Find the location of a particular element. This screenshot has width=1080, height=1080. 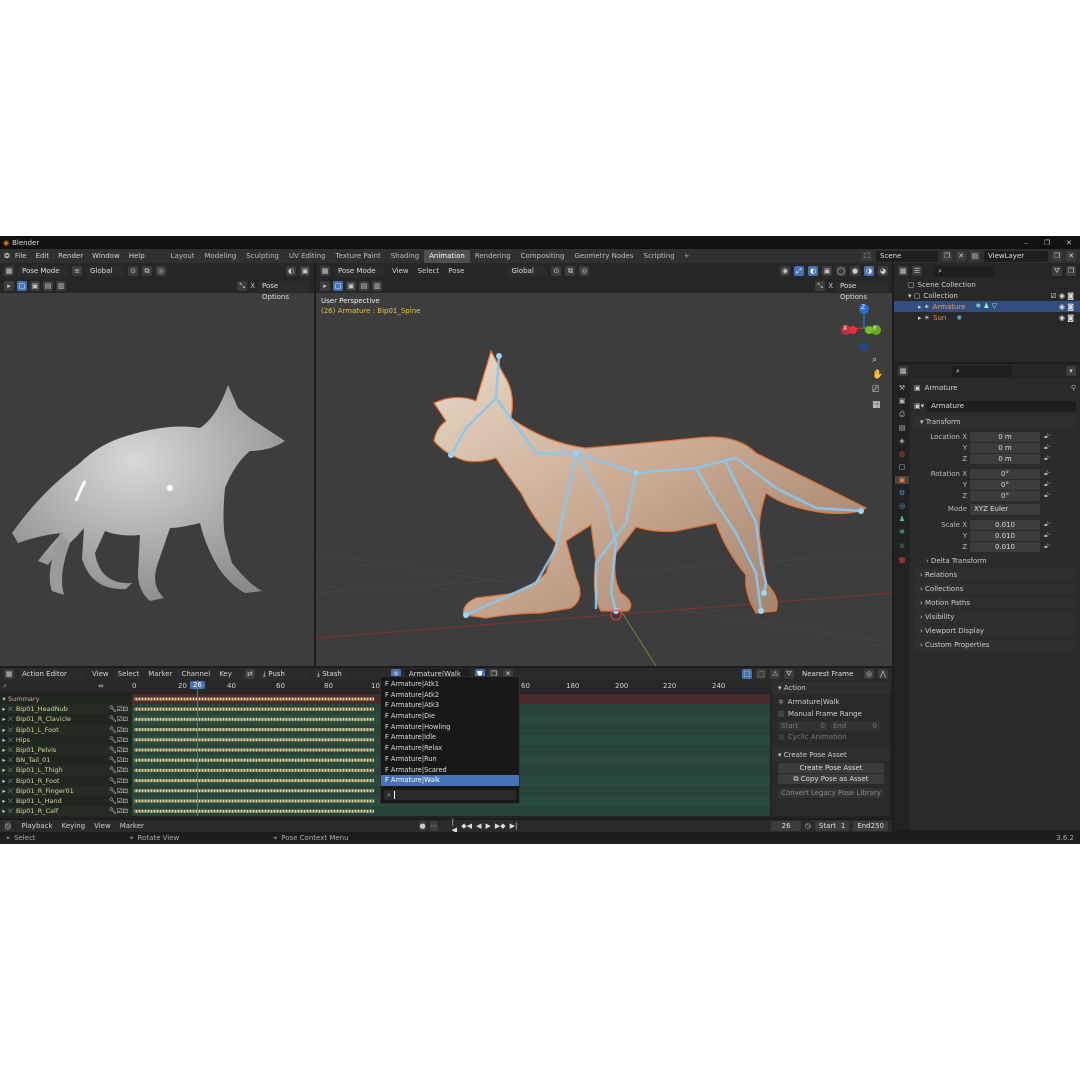

panel-motion-paths: › Motion Paths is located at coordinates (995, 603).